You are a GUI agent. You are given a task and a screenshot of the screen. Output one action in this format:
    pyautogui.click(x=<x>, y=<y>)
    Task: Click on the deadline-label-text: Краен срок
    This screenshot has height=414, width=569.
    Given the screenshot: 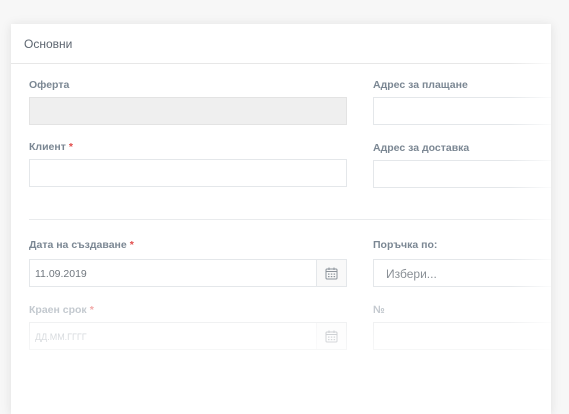 What is the action you would take?
    pyautogui.click(x=58, y=310)
    